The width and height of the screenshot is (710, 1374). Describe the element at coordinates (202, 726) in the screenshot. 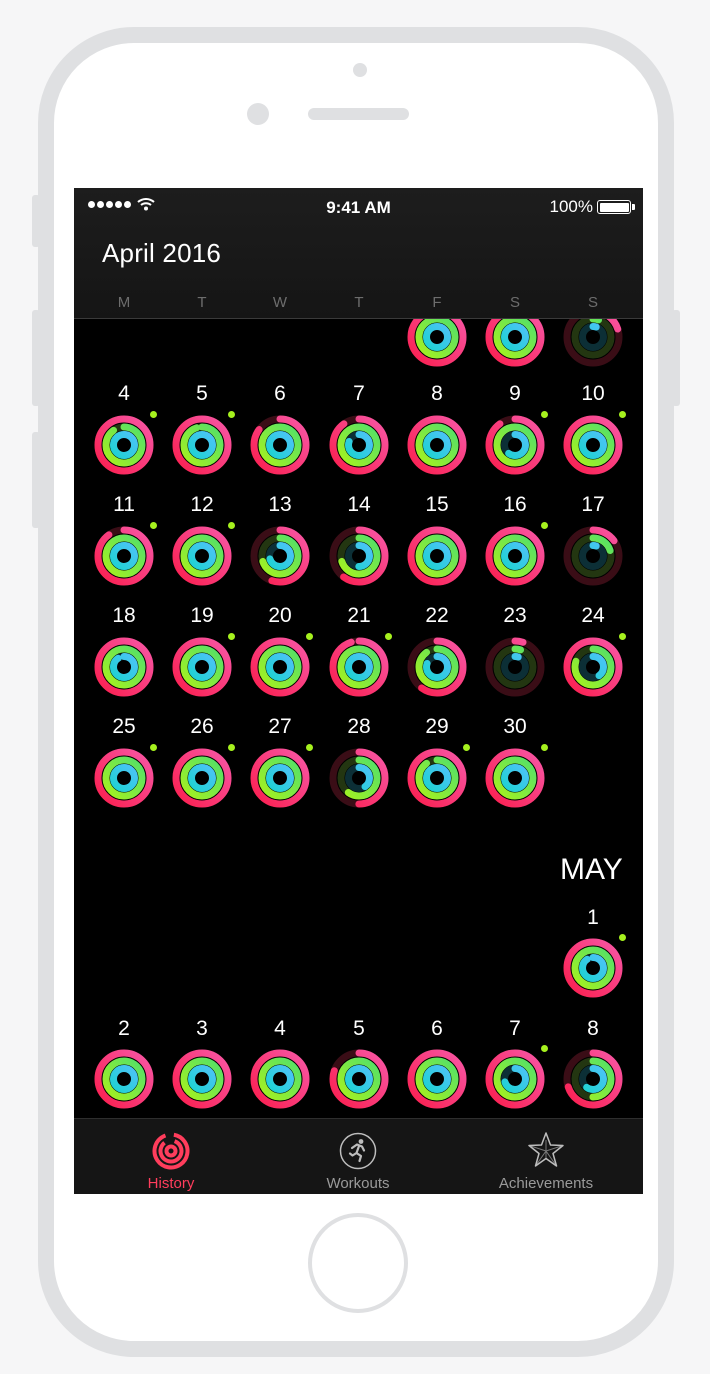

I see `day-number: 26` at that location.